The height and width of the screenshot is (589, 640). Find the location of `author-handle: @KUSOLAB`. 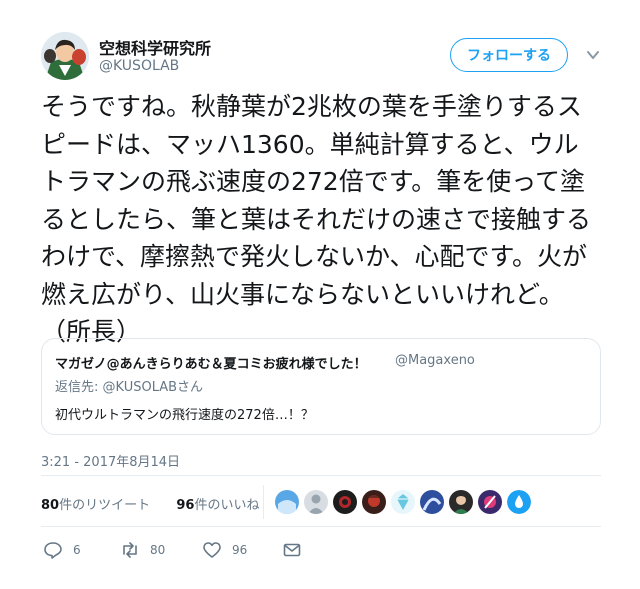

author-handle: @KUSOLAB is located at coordinates (139, 66).